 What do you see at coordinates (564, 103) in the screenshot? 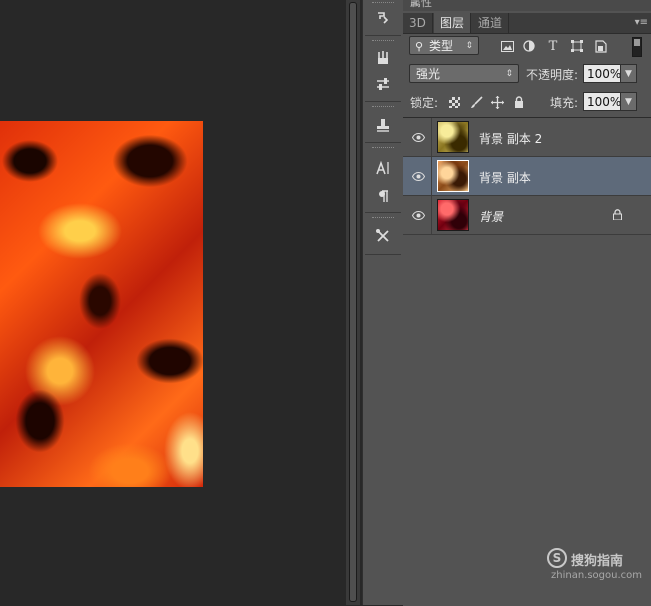
I see `fill-label: 填充:` at bounding box center [564, 103].